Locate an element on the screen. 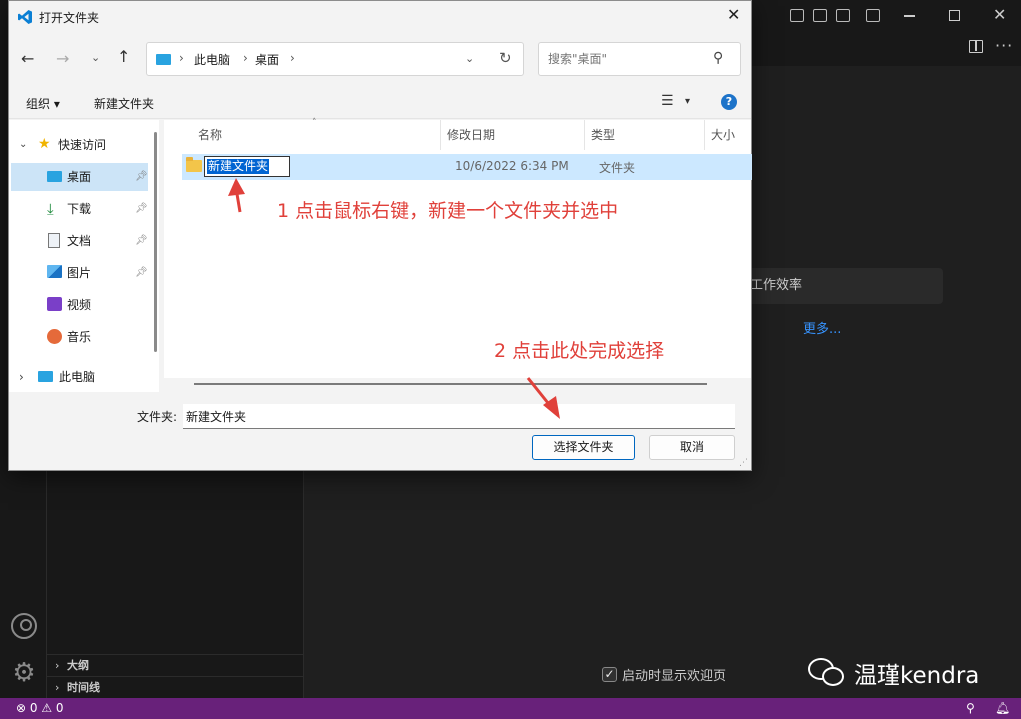 This screenshot has width=1021, height=719. outline-section: › 大纲 is located at coordinates (175, 665).